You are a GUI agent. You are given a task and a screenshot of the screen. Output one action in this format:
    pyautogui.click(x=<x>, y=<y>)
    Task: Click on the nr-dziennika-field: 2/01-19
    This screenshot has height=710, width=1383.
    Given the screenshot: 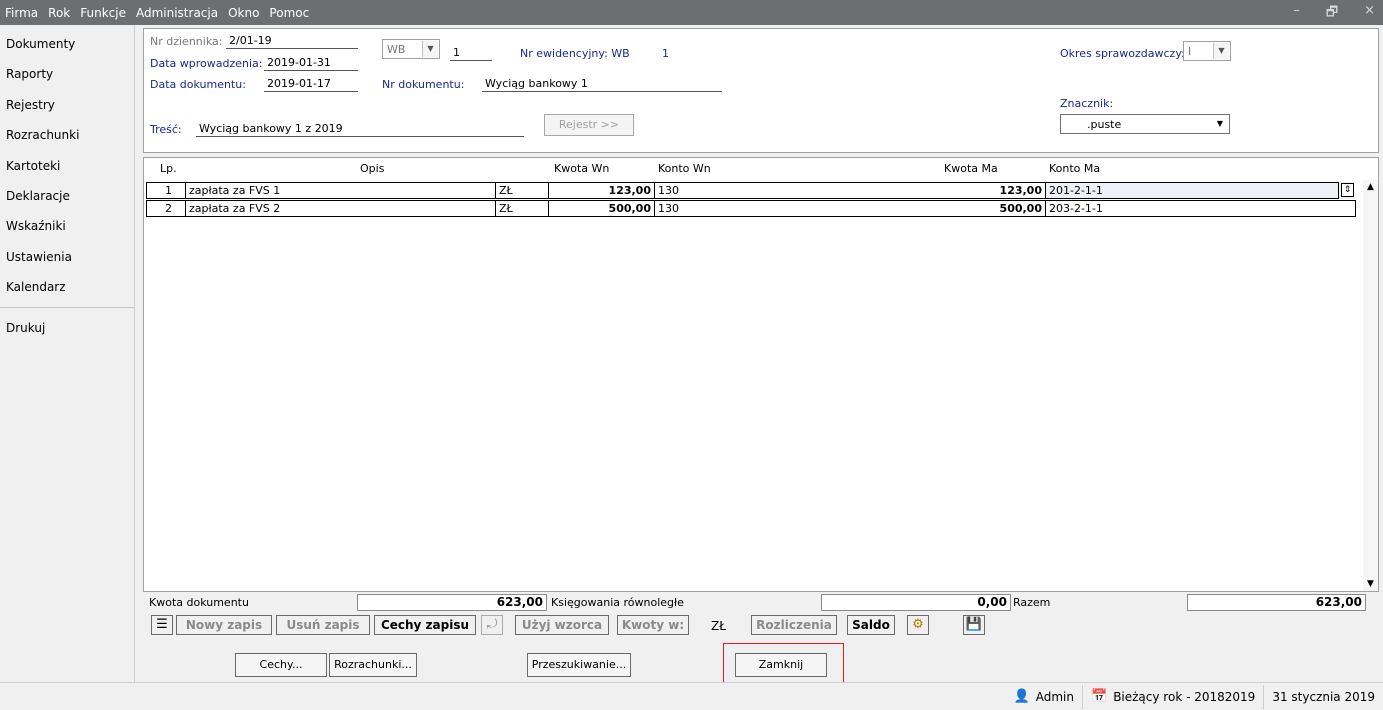 What is the action you would take?
    pyautogui.click(x=292, y=41)
    